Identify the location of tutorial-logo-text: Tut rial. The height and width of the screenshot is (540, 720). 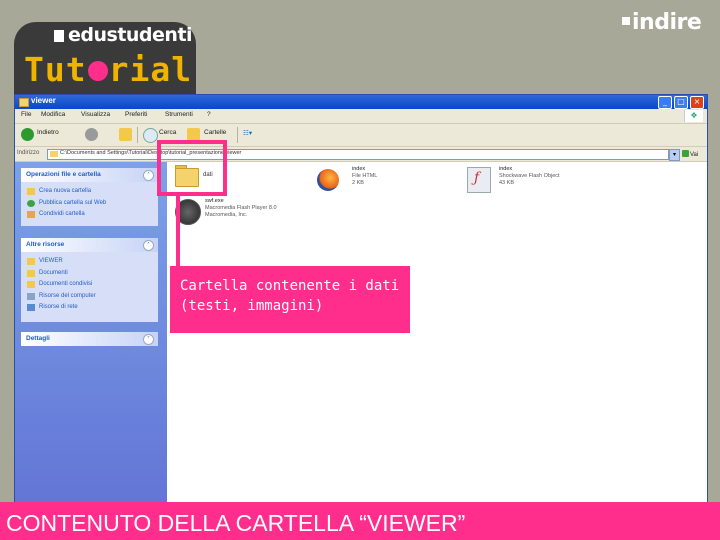
(108, 69).